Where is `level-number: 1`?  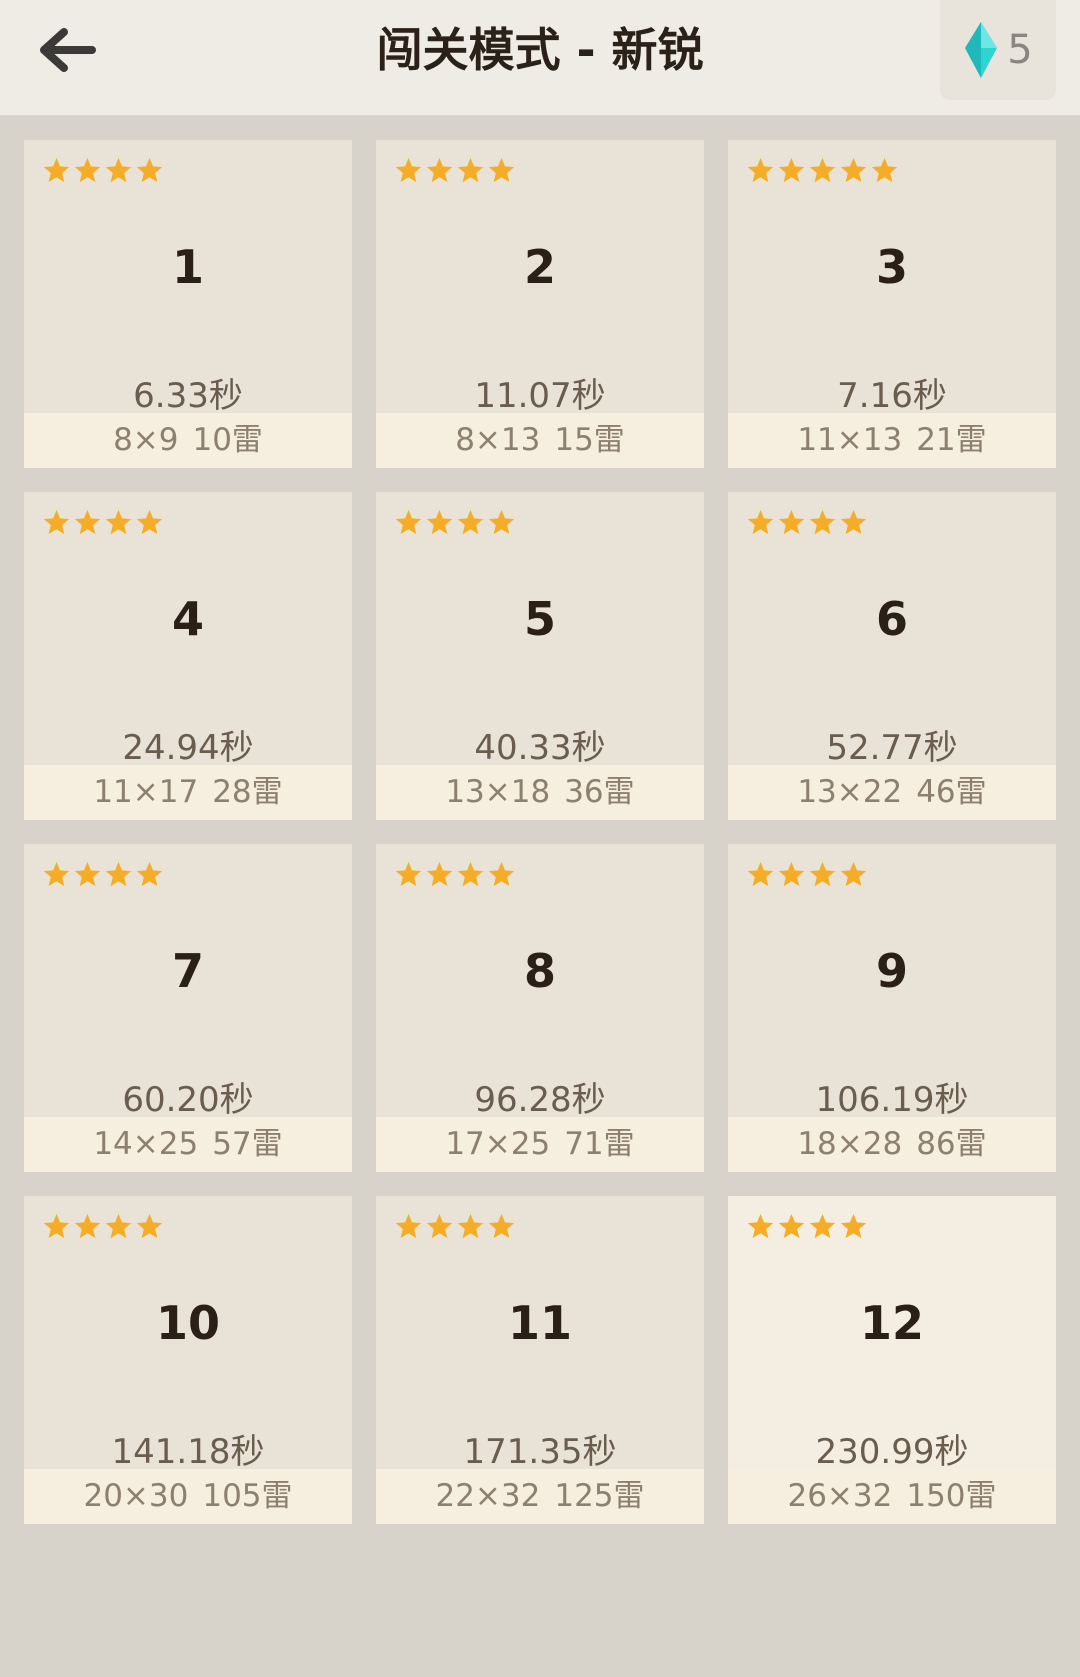 level-number: 1 is located at coordinates (187, 267).